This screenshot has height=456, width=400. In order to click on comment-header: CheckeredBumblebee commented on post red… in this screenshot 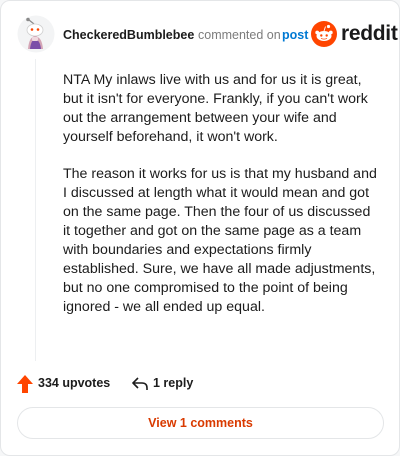, I will do `click(207, 35)`.